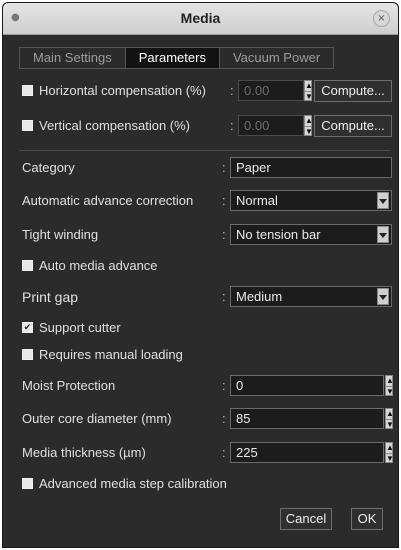 The image size is (401, 550). I want to click on vertical-compensation-label: Vertical compensation (%), so click(115, 125).